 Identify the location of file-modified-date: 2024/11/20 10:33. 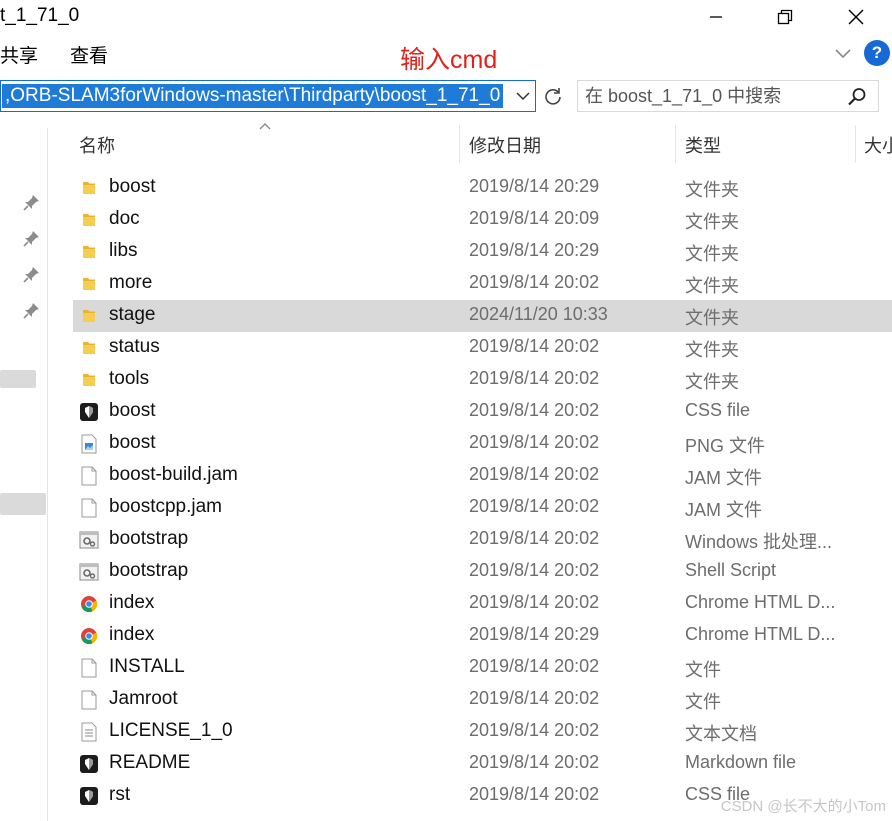
(538, 314).